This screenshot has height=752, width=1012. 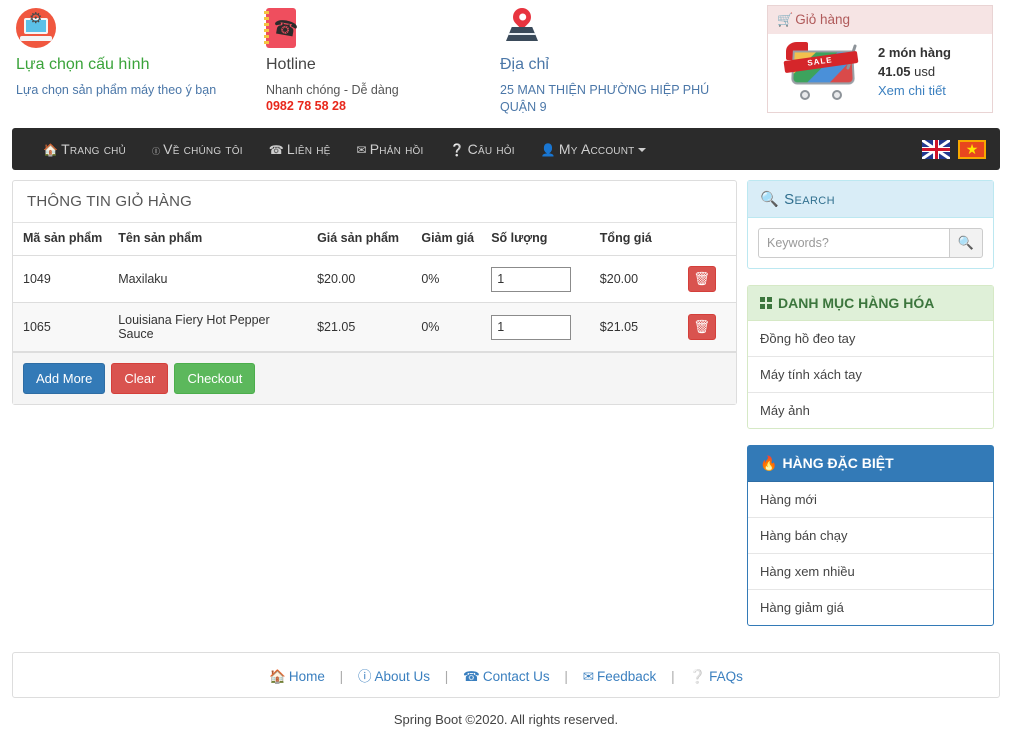 I want to click on cart-widget-body: SALE 2 món hàng 41.05 usd Xem chi tiết, so click(x=880, y=73).